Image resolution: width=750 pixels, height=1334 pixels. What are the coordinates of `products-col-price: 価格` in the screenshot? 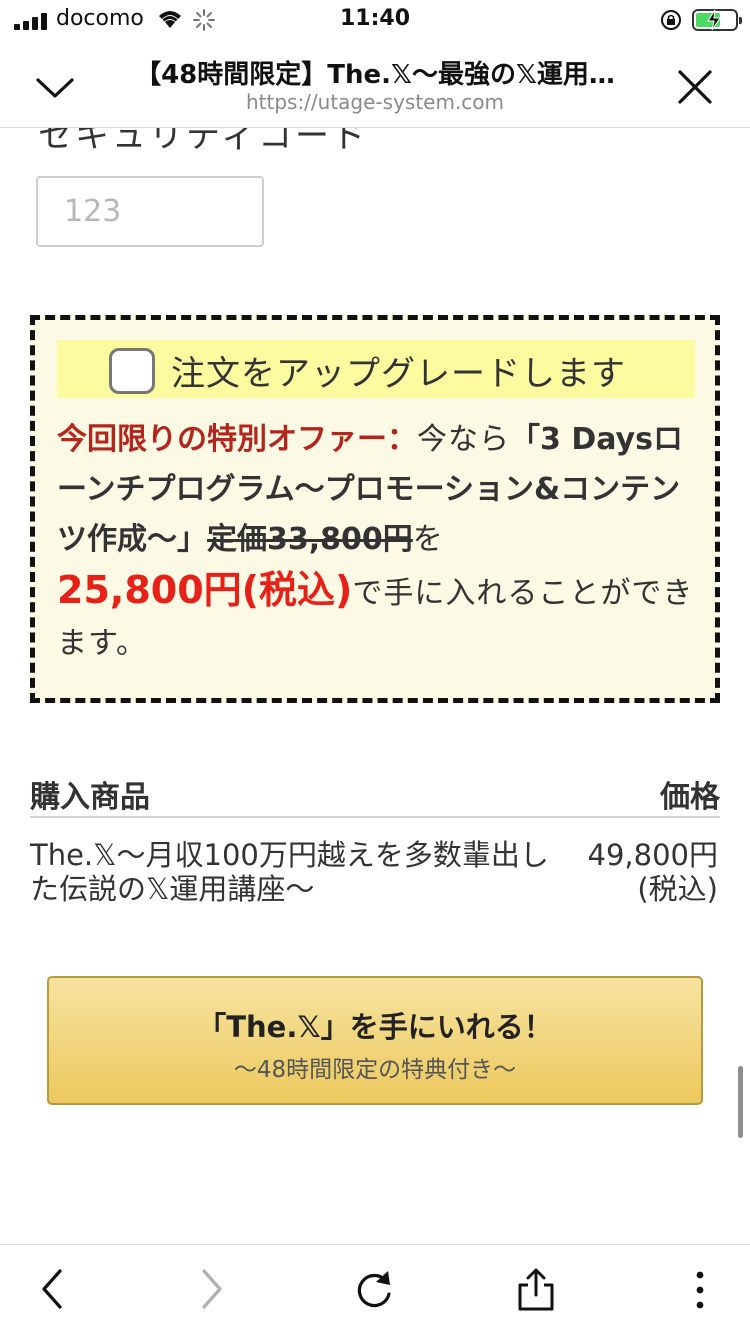 It's located at (690, 797).